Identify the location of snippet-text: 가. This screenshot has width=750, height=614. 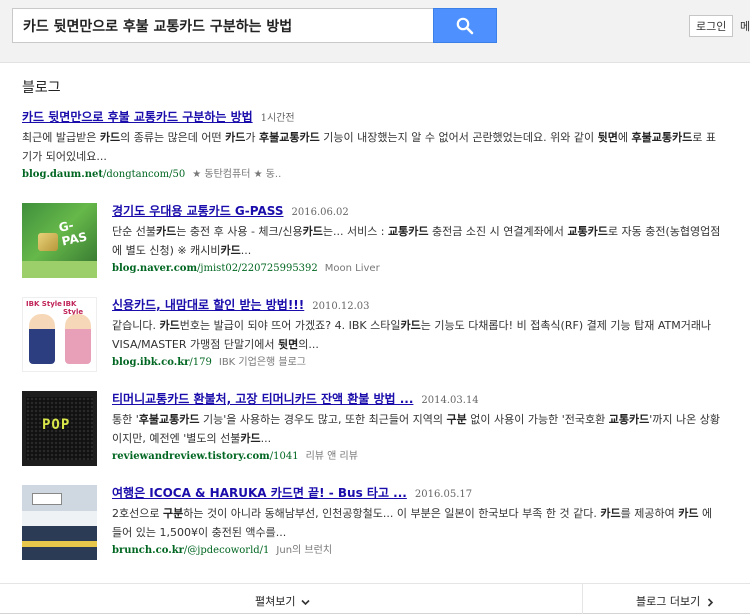
(252, 137).